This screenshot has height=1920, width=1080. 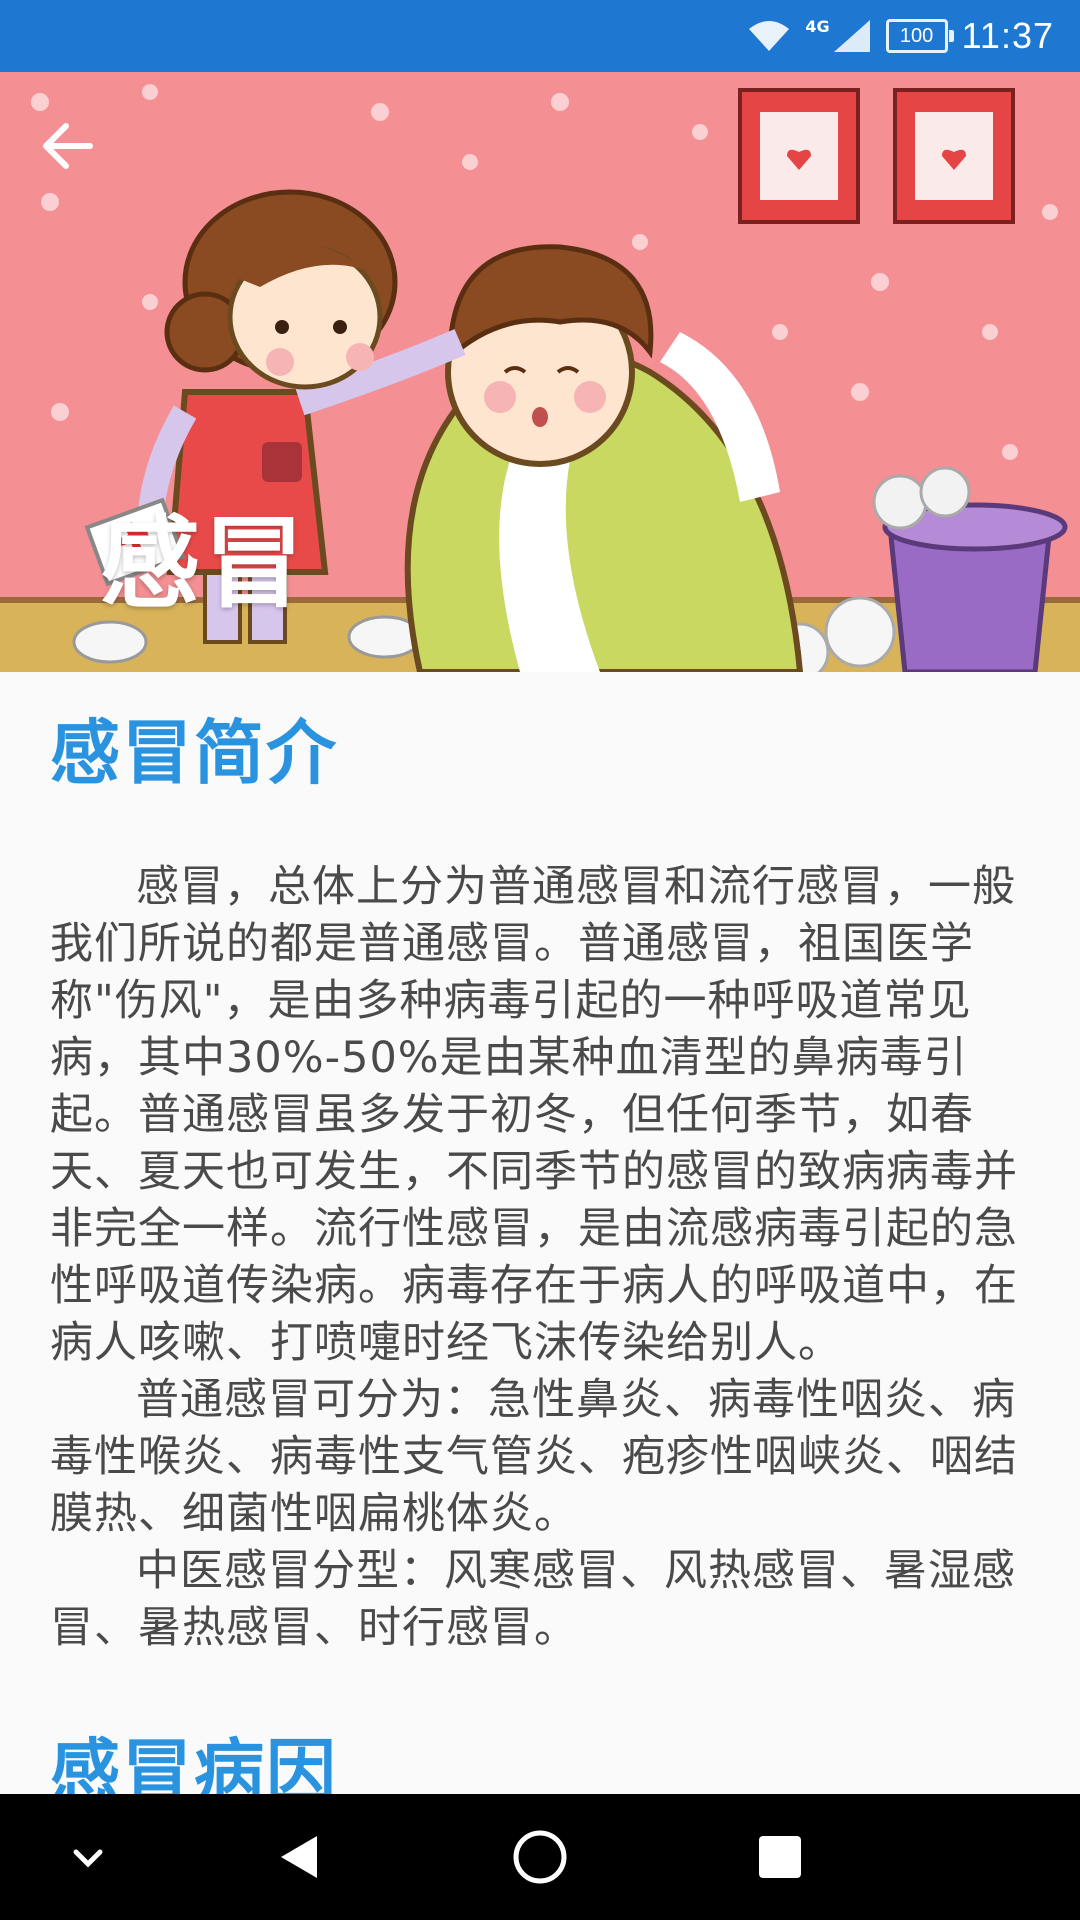 I want to click on paragraph: 中医感冒分型：风寒感冒、风热感冒、暑湿感冒、暑热感冒、时行感冒。, so click(x=533, y=1599).